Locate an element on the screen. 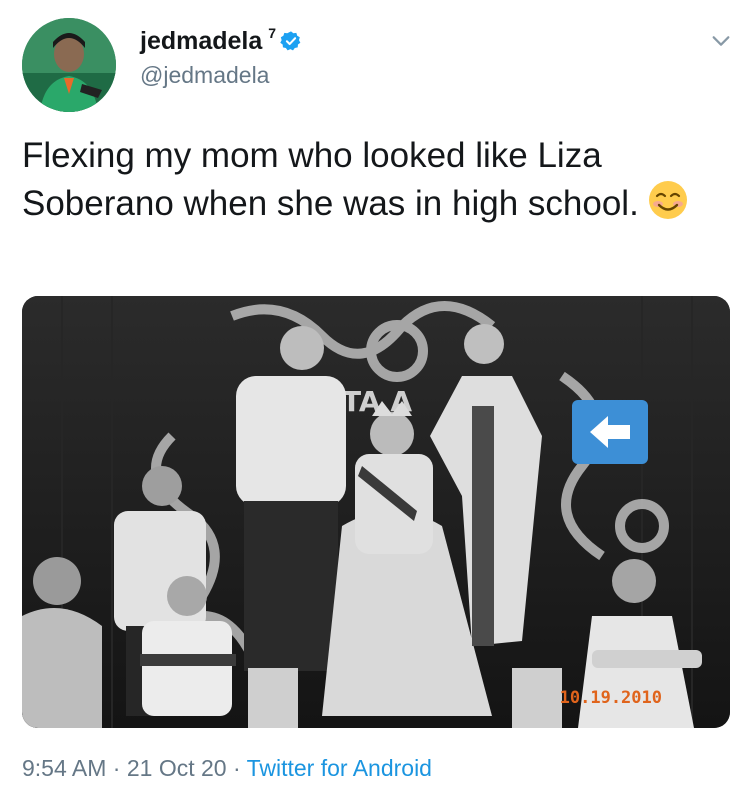  tweet-time: 9:54 AM is located at coordinates (64, 768).